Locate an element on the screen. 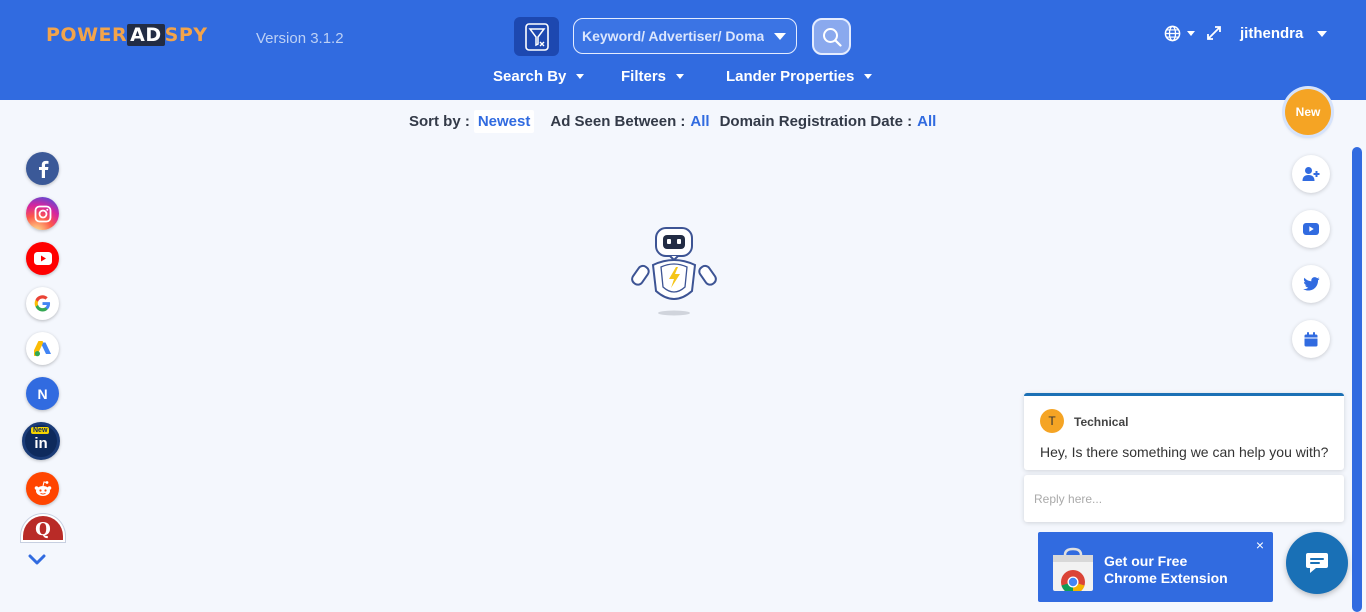  search-input is located at coordinates (669, 35).